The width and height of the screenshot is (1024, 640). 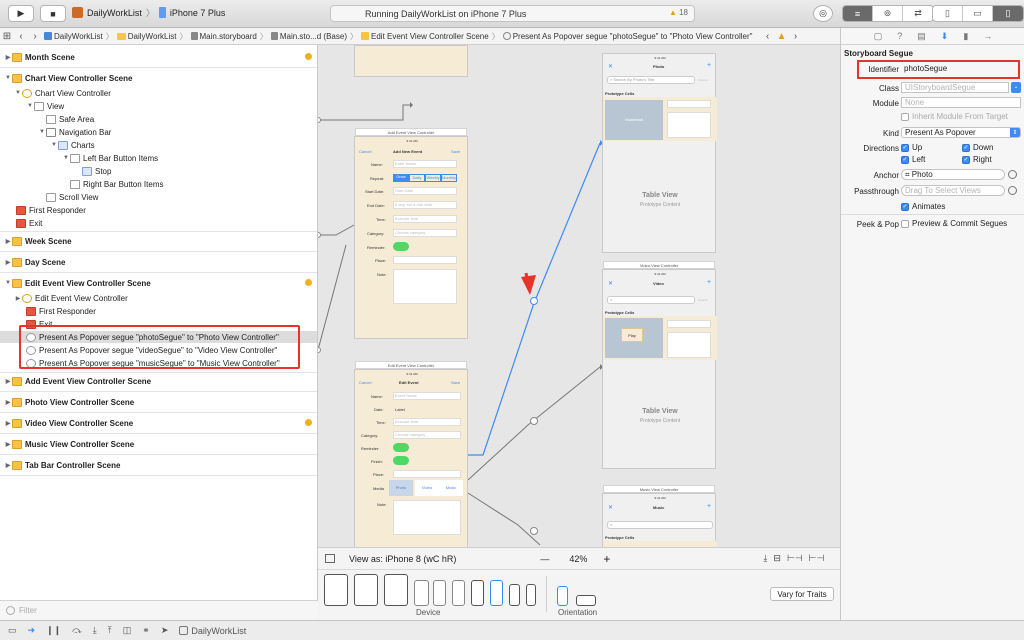 I want to click on media-music-button: Music, so click(x=451, y=488).